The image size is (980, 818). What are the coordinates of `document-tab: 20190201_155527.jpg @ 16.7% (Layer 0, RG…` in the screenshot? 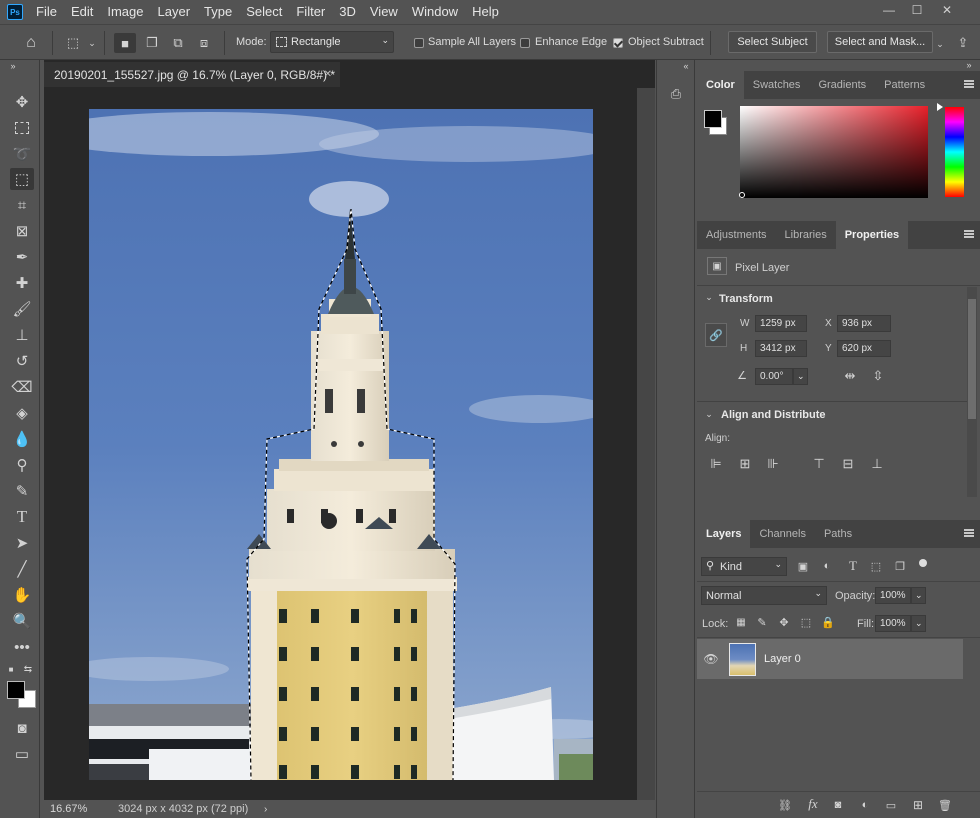 It's located at (192, 74).